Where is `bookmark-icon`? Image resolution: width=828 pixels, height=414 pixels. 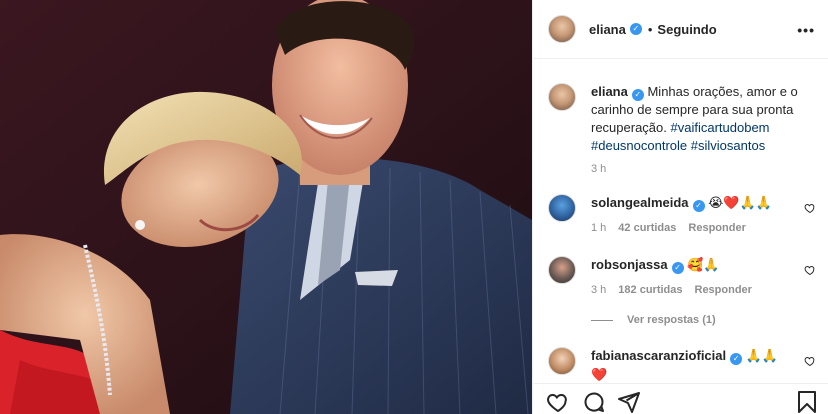
bookmark-icon is located at coordinates (807, 402).